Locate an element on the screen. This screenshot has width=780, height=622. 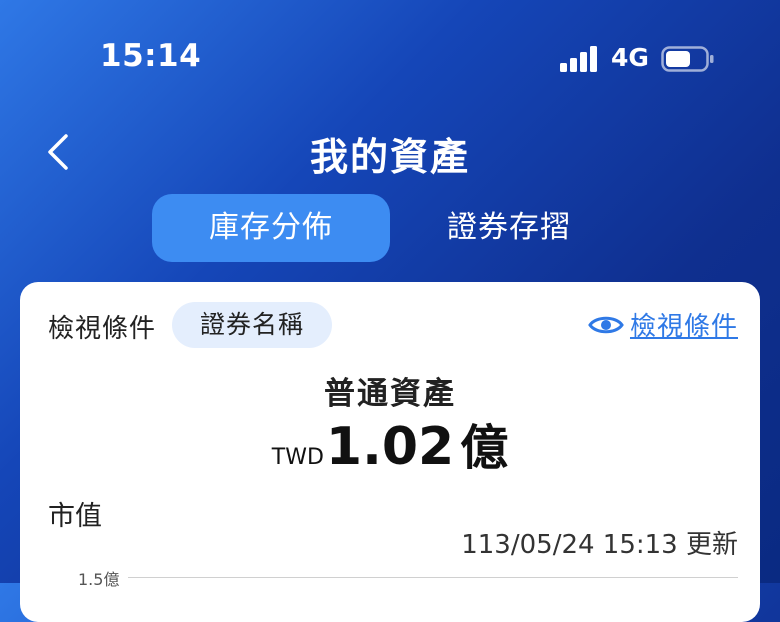
asset-total: TWD1.02 億 is located at coordinates (390, 443).